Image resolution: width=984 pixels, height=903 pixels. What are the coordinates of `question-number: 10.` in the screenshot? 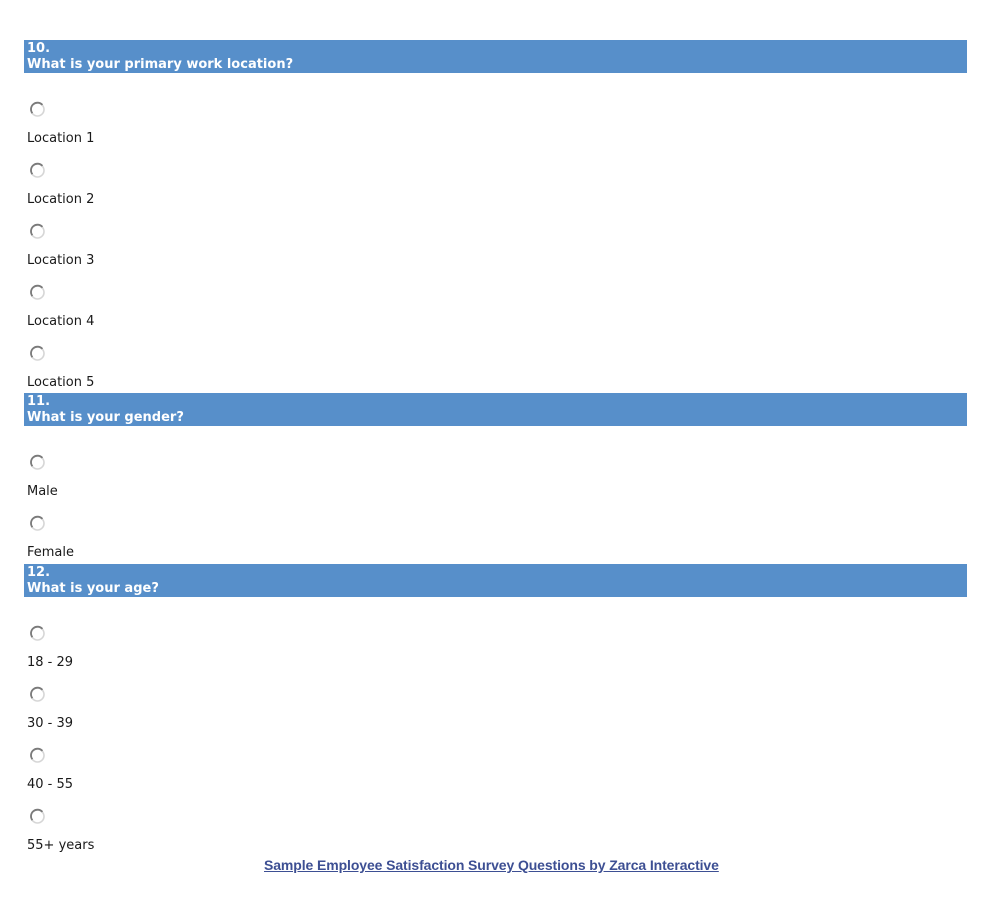 It's located at (39, 48).